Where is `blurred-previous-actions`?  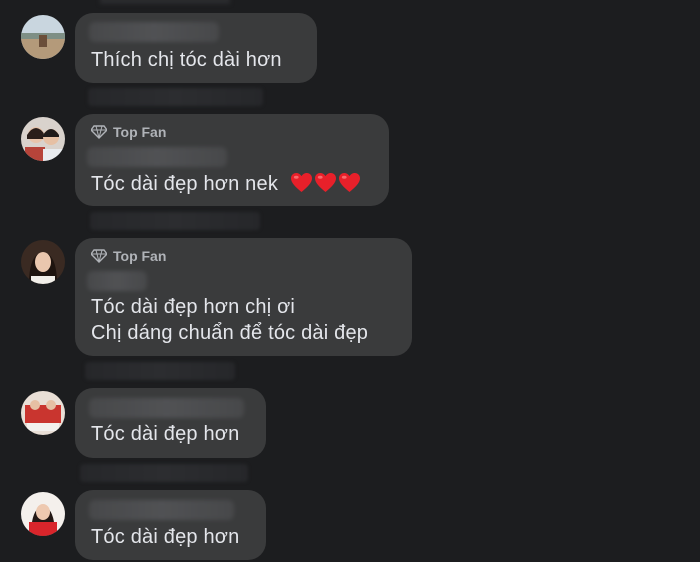 blurred-previous-actions is located at coordinates (165, 2).